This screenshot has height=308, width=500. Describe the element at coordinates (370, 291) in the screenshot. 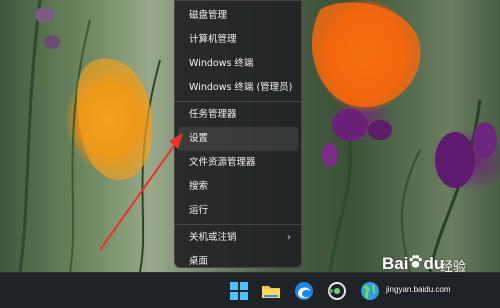

I see `globe-browser-icon` at that location.